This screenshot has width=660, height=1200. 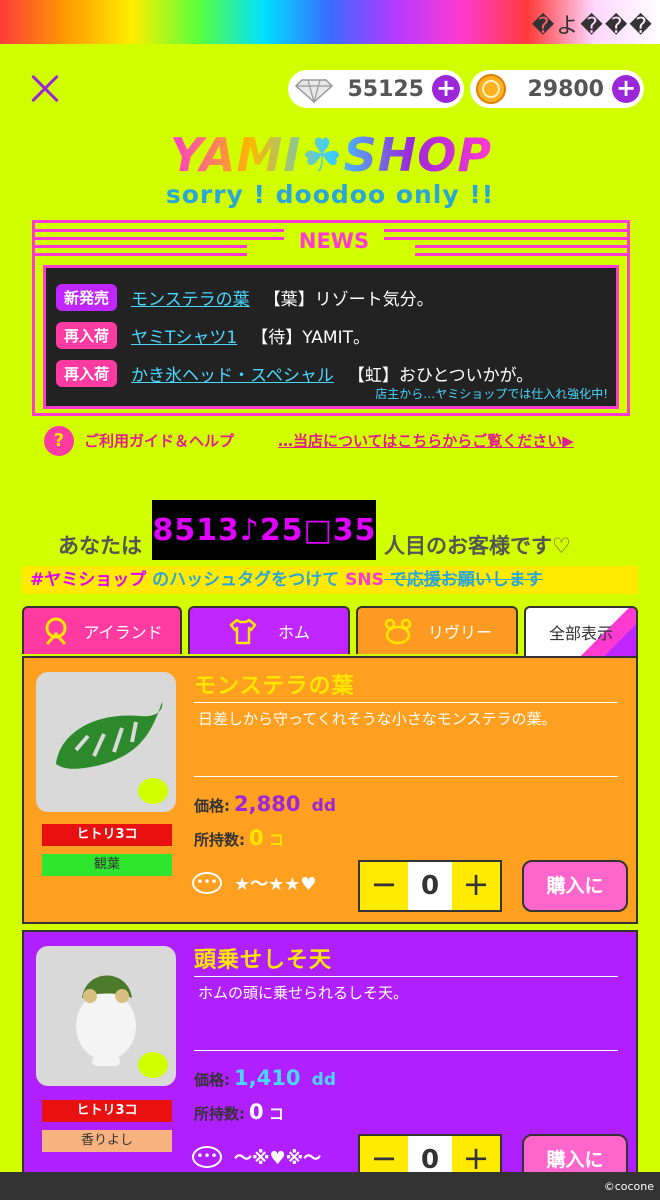 I want to click on visitor-prefix: あなたは, so click(x=100, y=546).